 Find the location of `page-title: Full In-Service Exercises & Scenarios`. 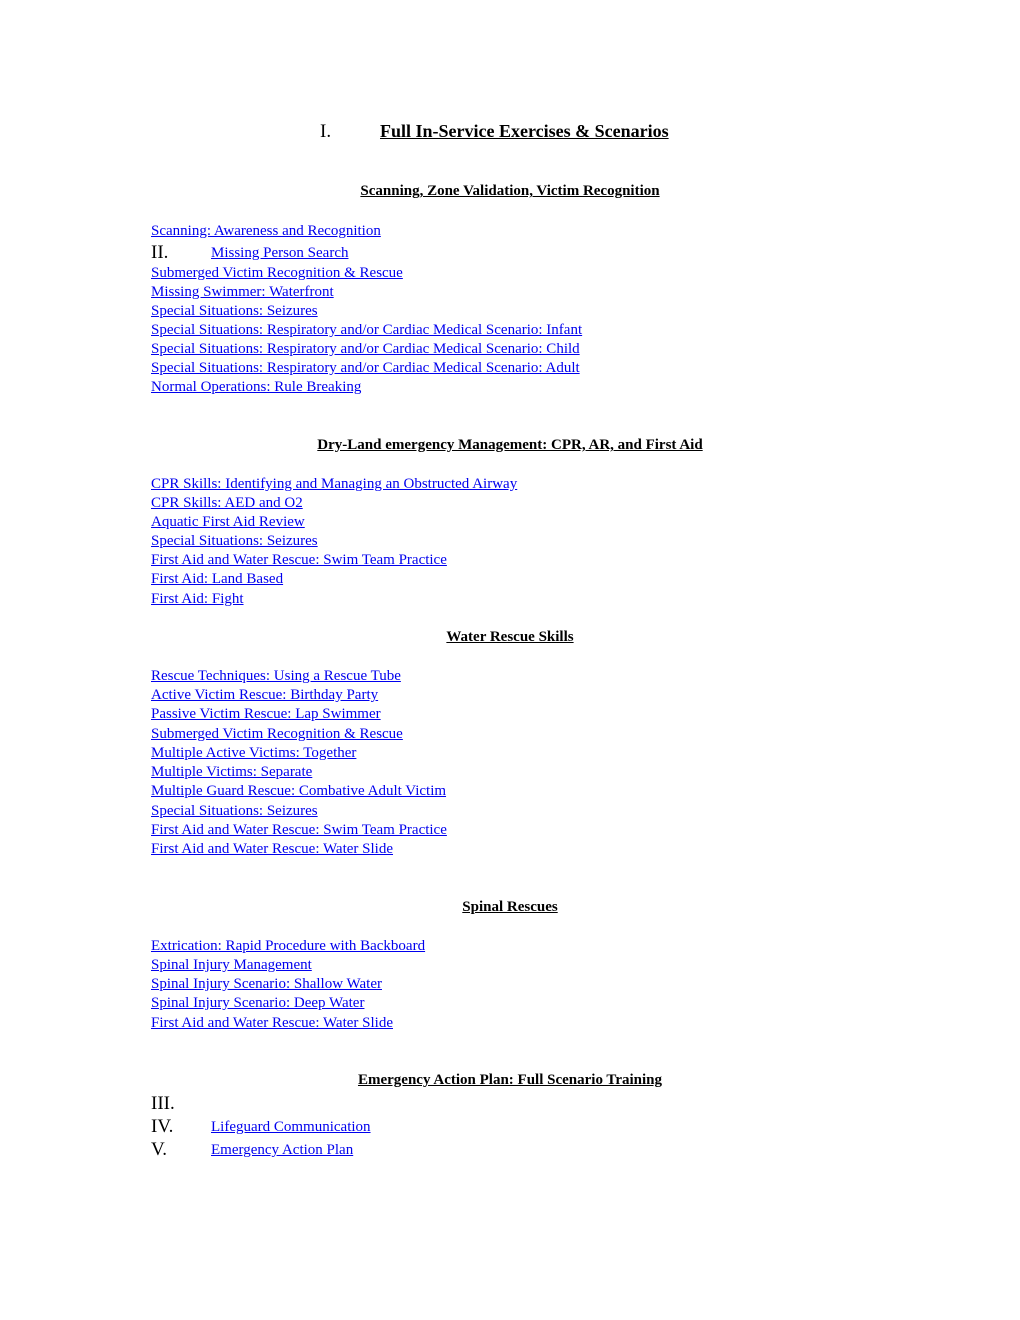

page-title: Full In-Service Exercises & Scenarios is located at coordinates (524, 131).